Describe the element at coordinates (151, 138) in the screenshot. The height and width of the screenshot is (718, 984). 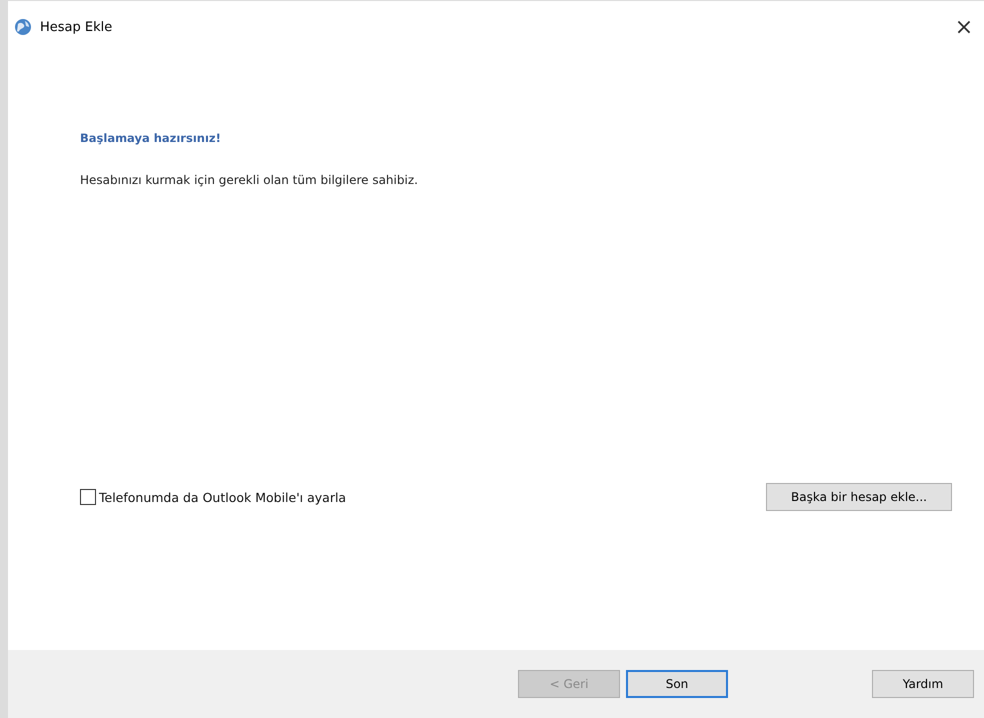
I see `heading: Başlamaya hazırsınız!` at that location.